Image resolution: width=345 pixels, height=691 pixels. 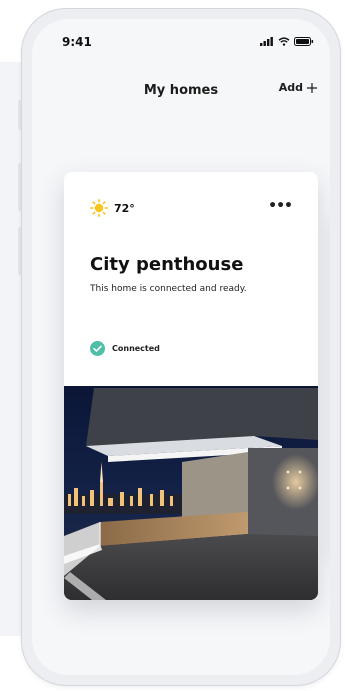 I want to click on connection-status-label: Connected, so click(x=136, y=348).